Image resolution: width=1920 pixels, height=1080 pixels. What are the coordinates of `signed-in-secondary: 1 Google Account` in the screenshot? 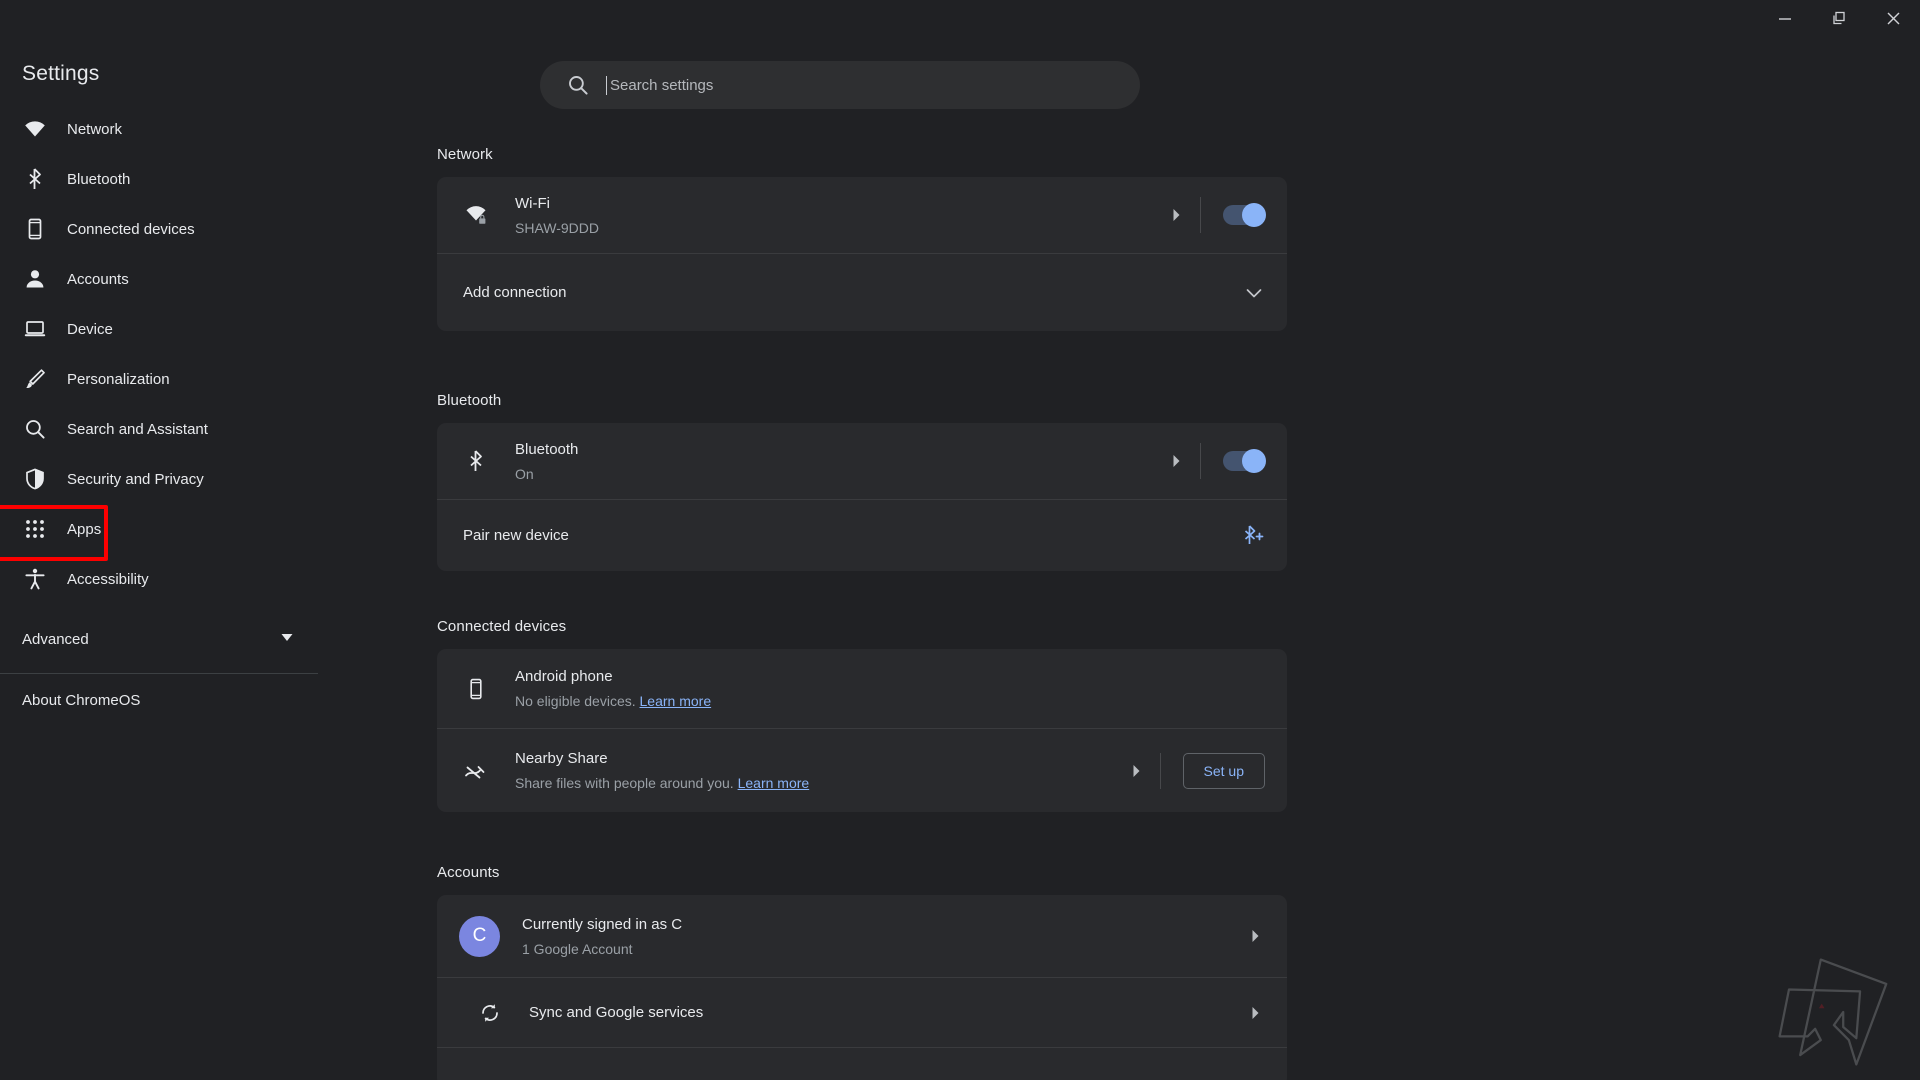 It's located at (577, 948).